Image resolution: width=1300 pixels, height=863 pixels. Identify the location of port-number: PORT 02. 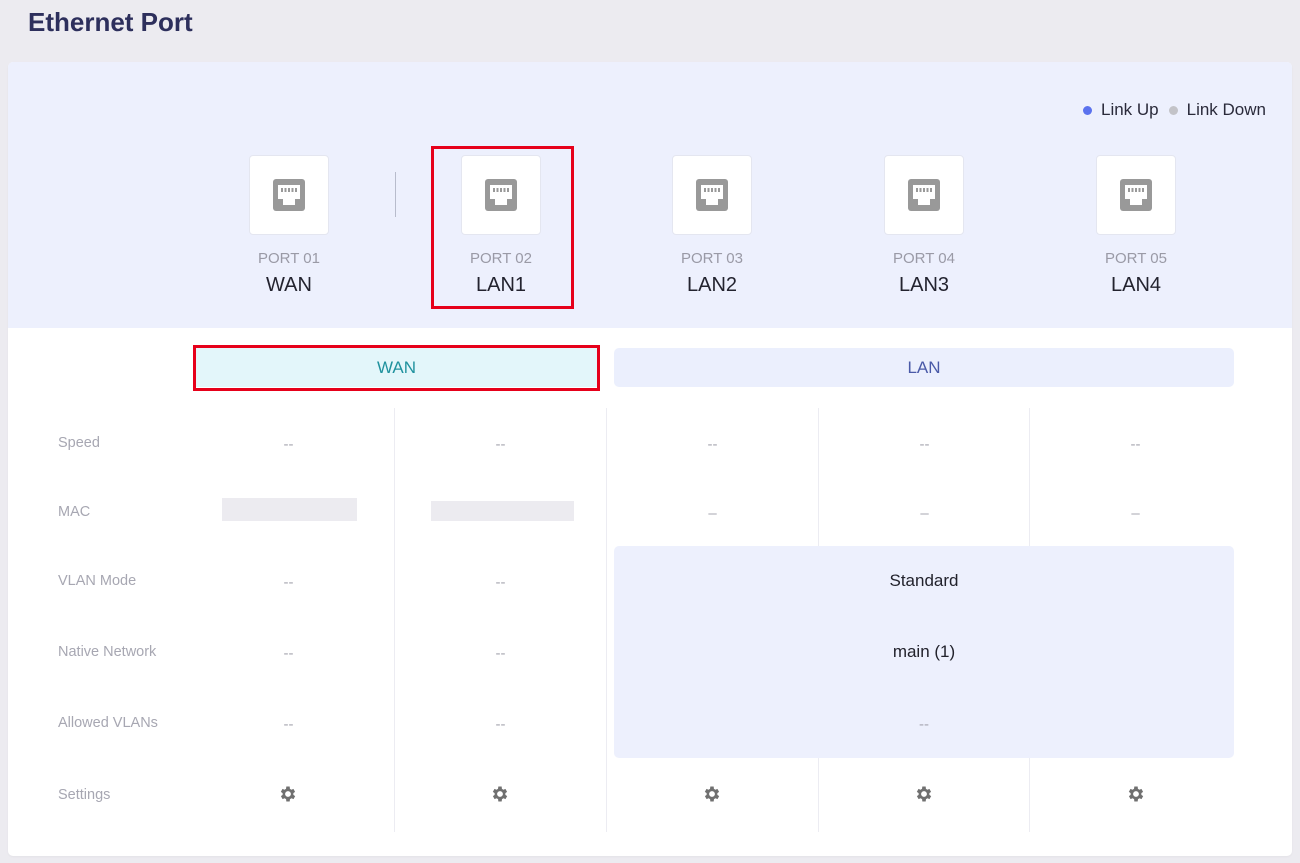
(501, 258).